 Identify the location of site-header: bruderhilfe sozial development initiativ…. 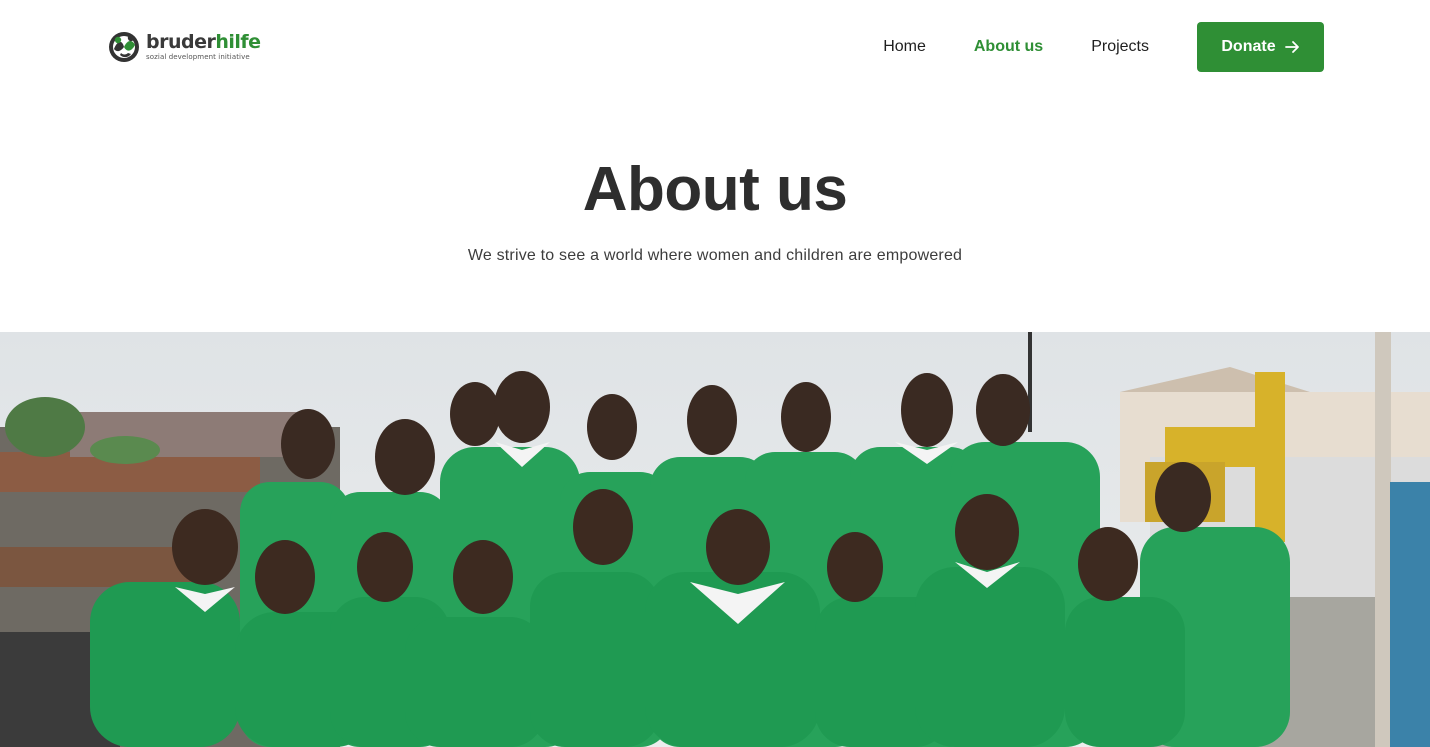
(715, 47).